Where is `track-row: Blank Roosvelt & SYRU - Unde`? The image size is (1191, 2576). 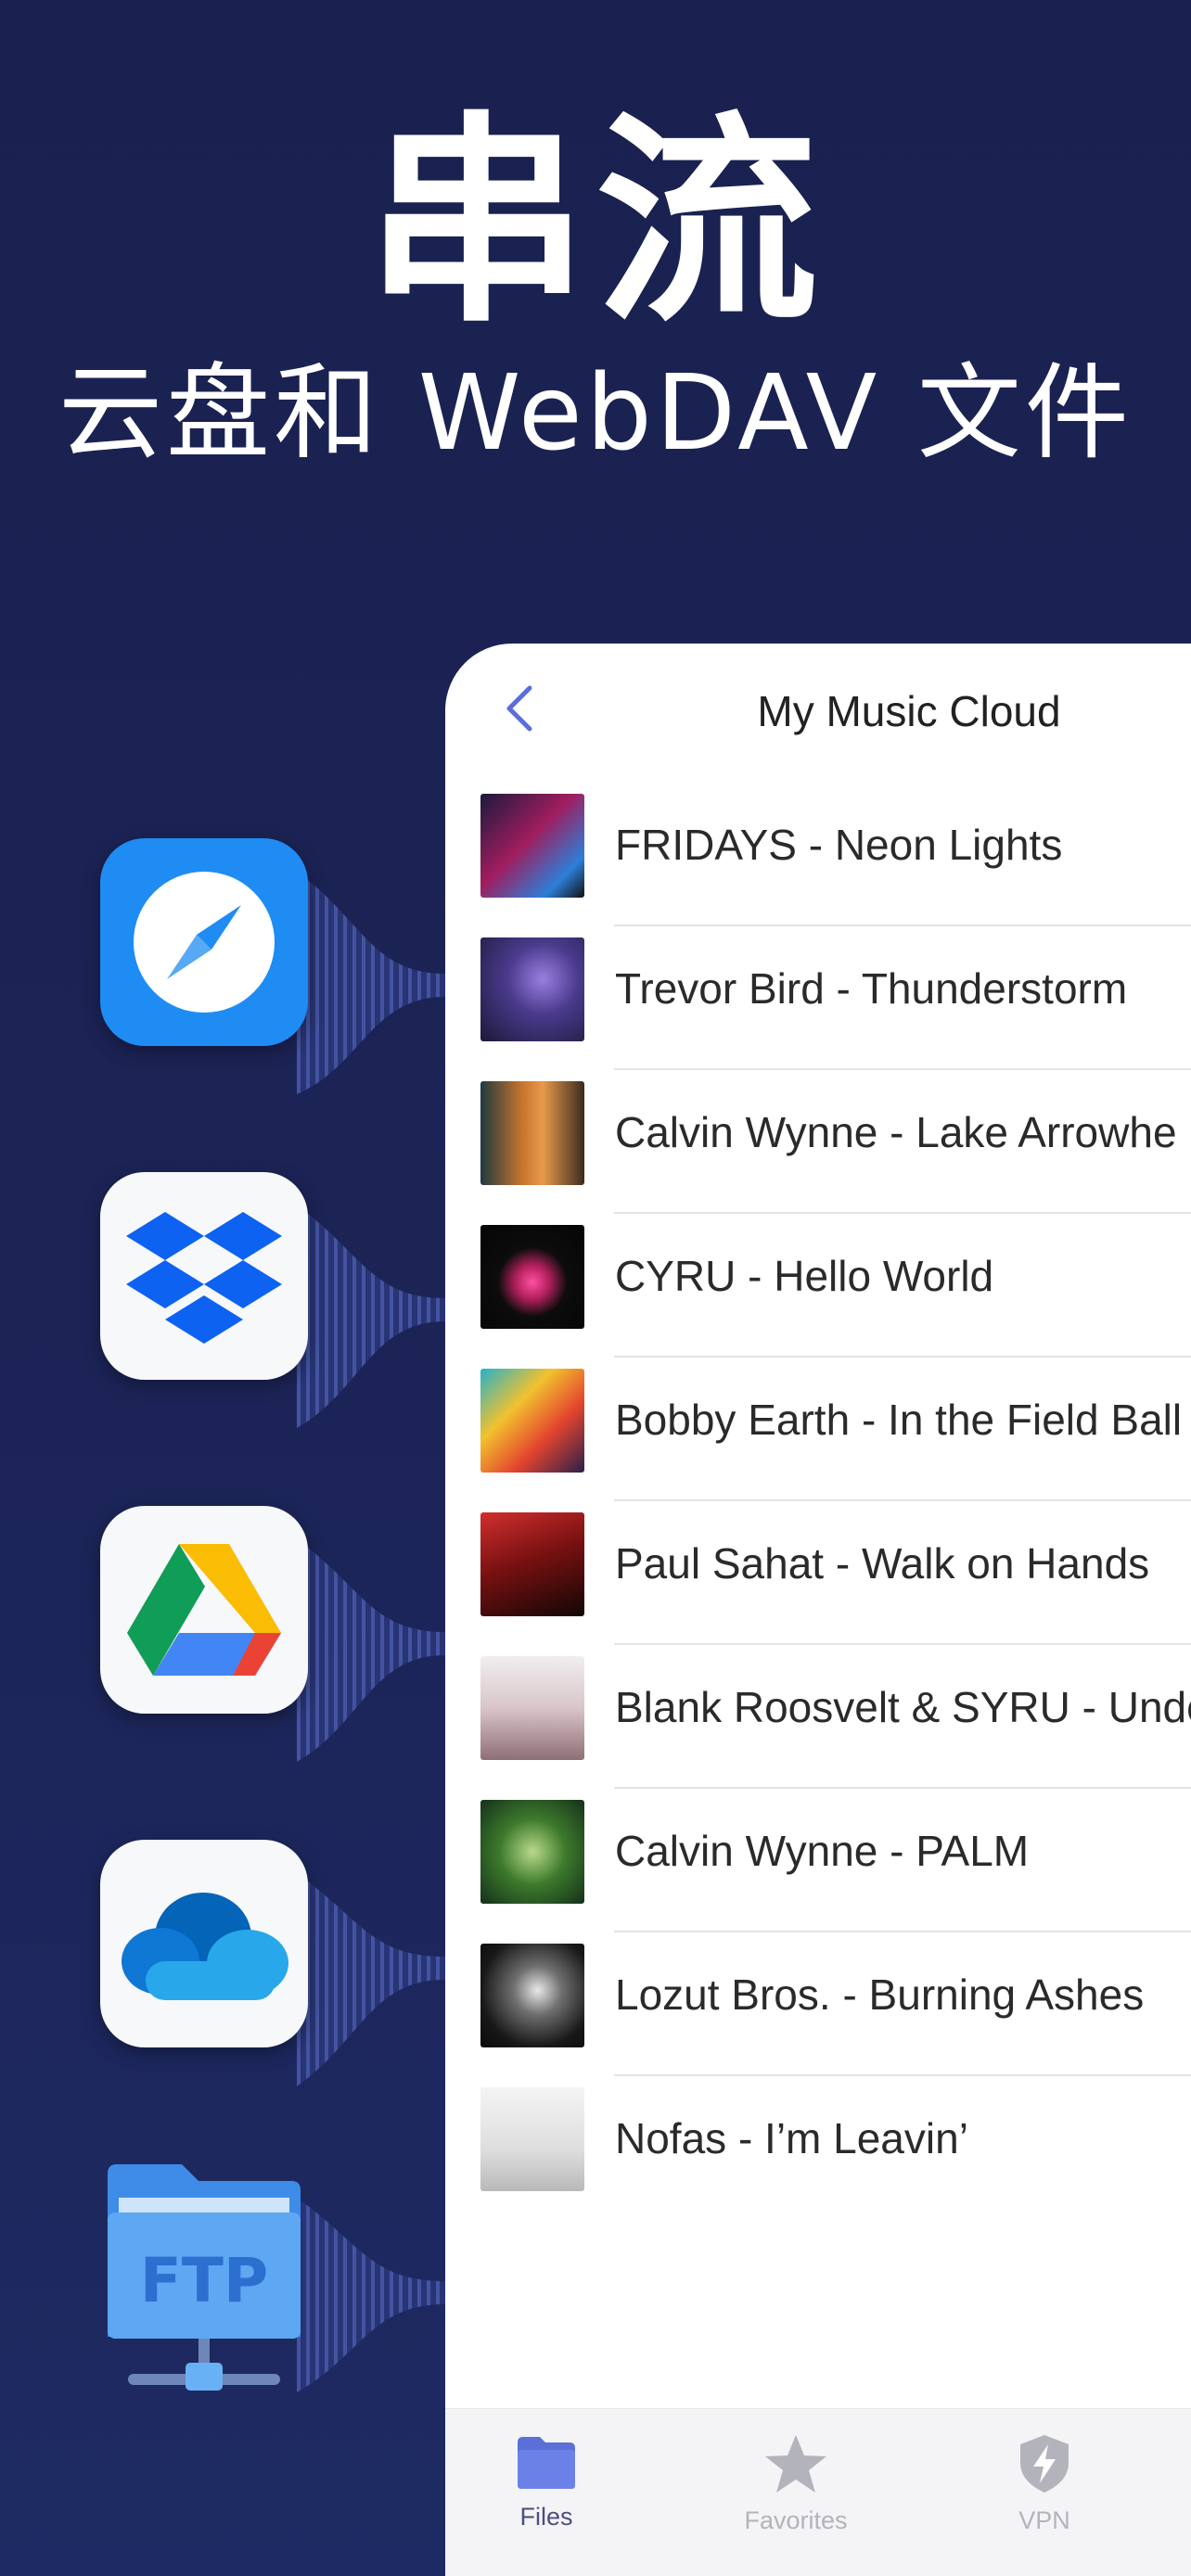 track-row: Blank Roosvelt & SYRU - Unde is located at coordinates (818, 1717).